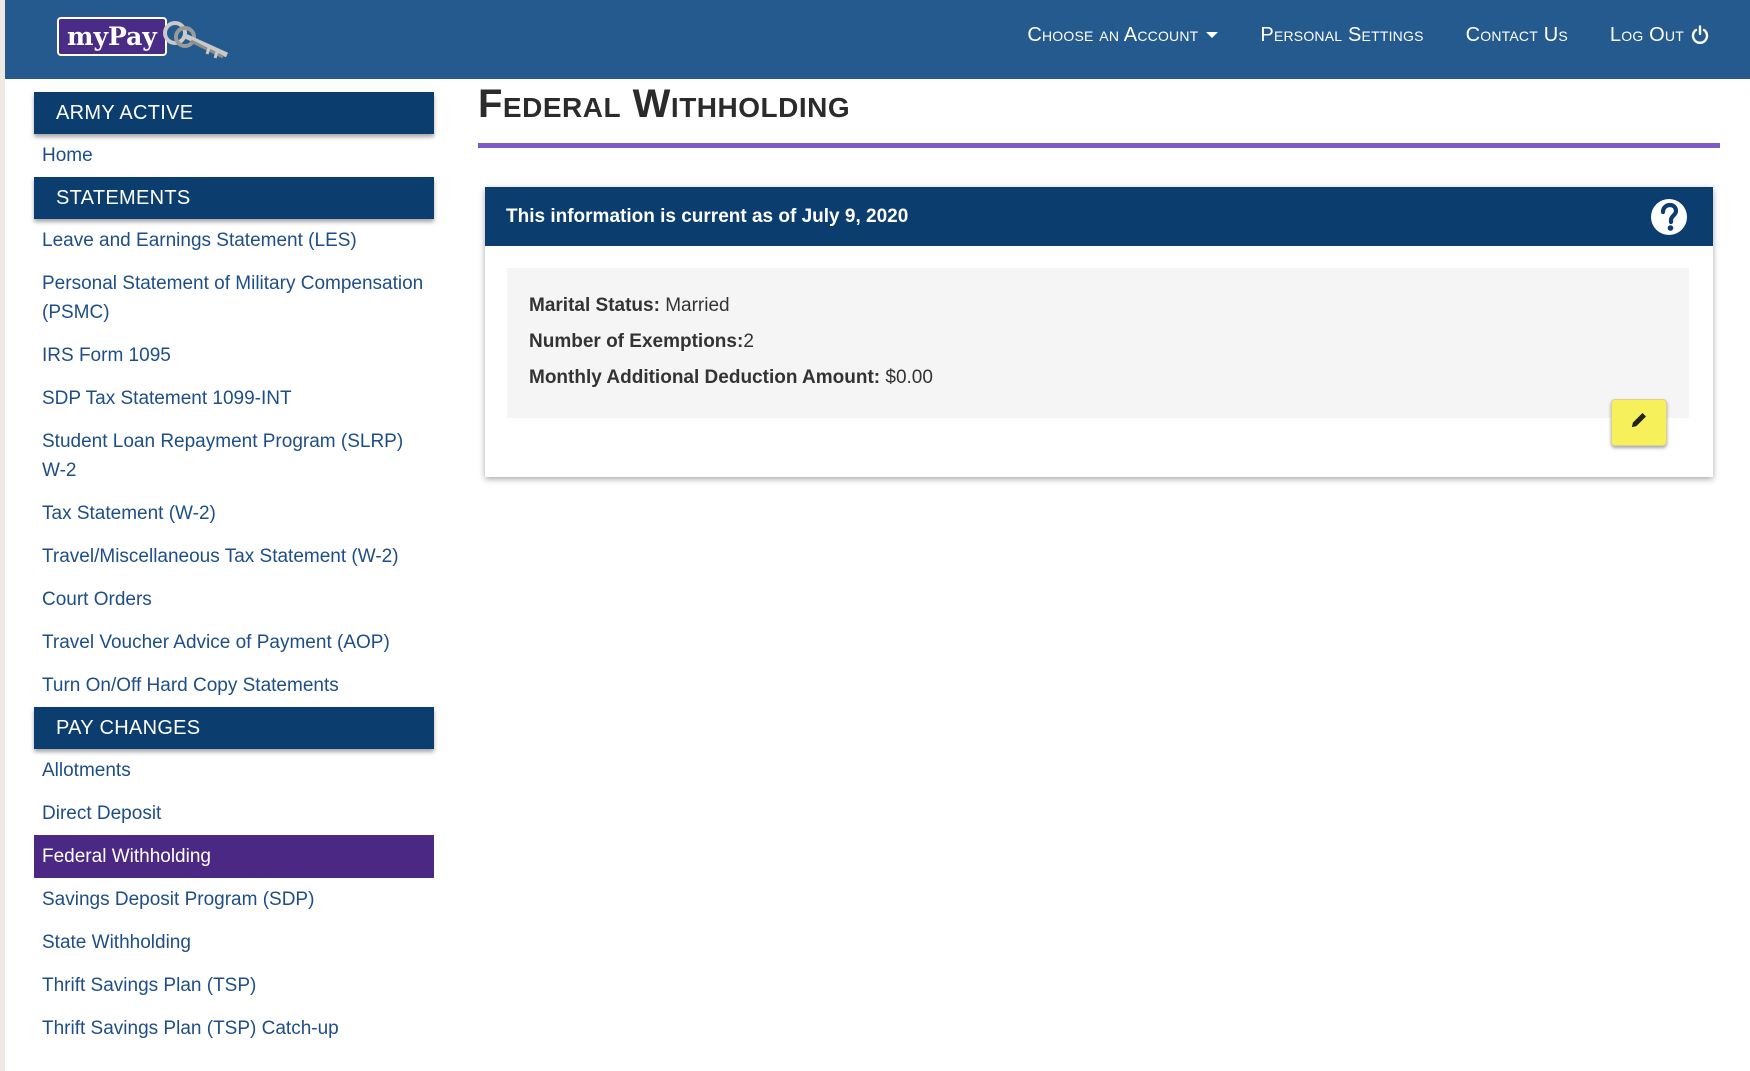 Image resolution: width=1750 pixels, height=1071 pixels. I want to click on sidebar-item-state-withholding: State Withholding, so click(234, 942).